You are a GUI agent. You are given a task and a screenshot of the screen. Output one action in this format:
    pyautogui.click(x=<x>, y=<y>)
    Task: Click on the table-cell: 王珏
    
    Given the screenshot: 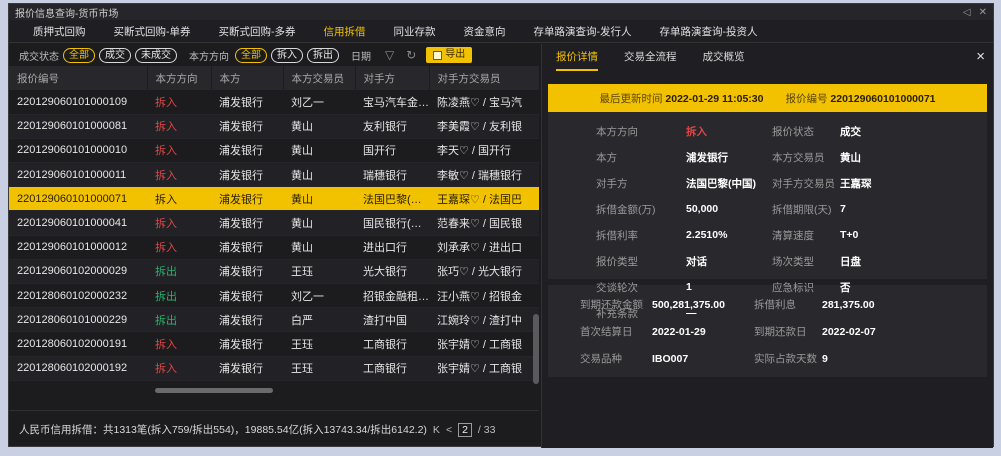 What is the action you would take?
    pyautogui.click(x=319, y=368)
    